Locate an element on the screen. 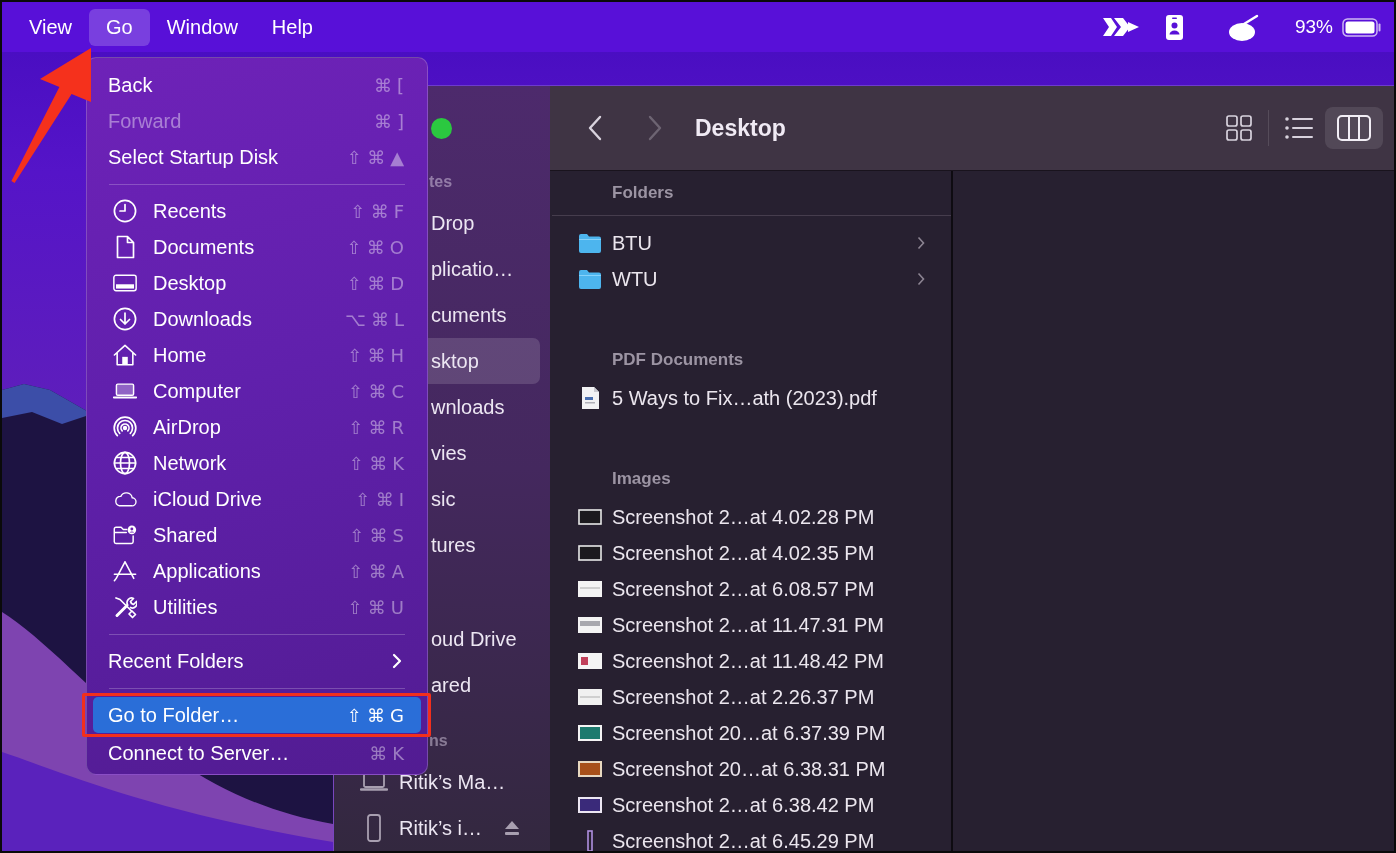 The image size is (1396, 853). globe-icon is located at coordinates (125, 463).